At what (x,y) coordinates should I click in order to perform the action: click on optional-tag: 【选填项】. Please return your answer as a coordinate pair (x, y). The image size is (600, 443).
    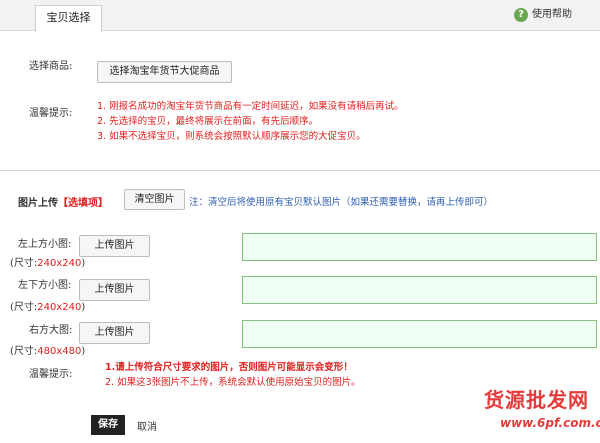
    Looking at the image, I should click on (83, 203).